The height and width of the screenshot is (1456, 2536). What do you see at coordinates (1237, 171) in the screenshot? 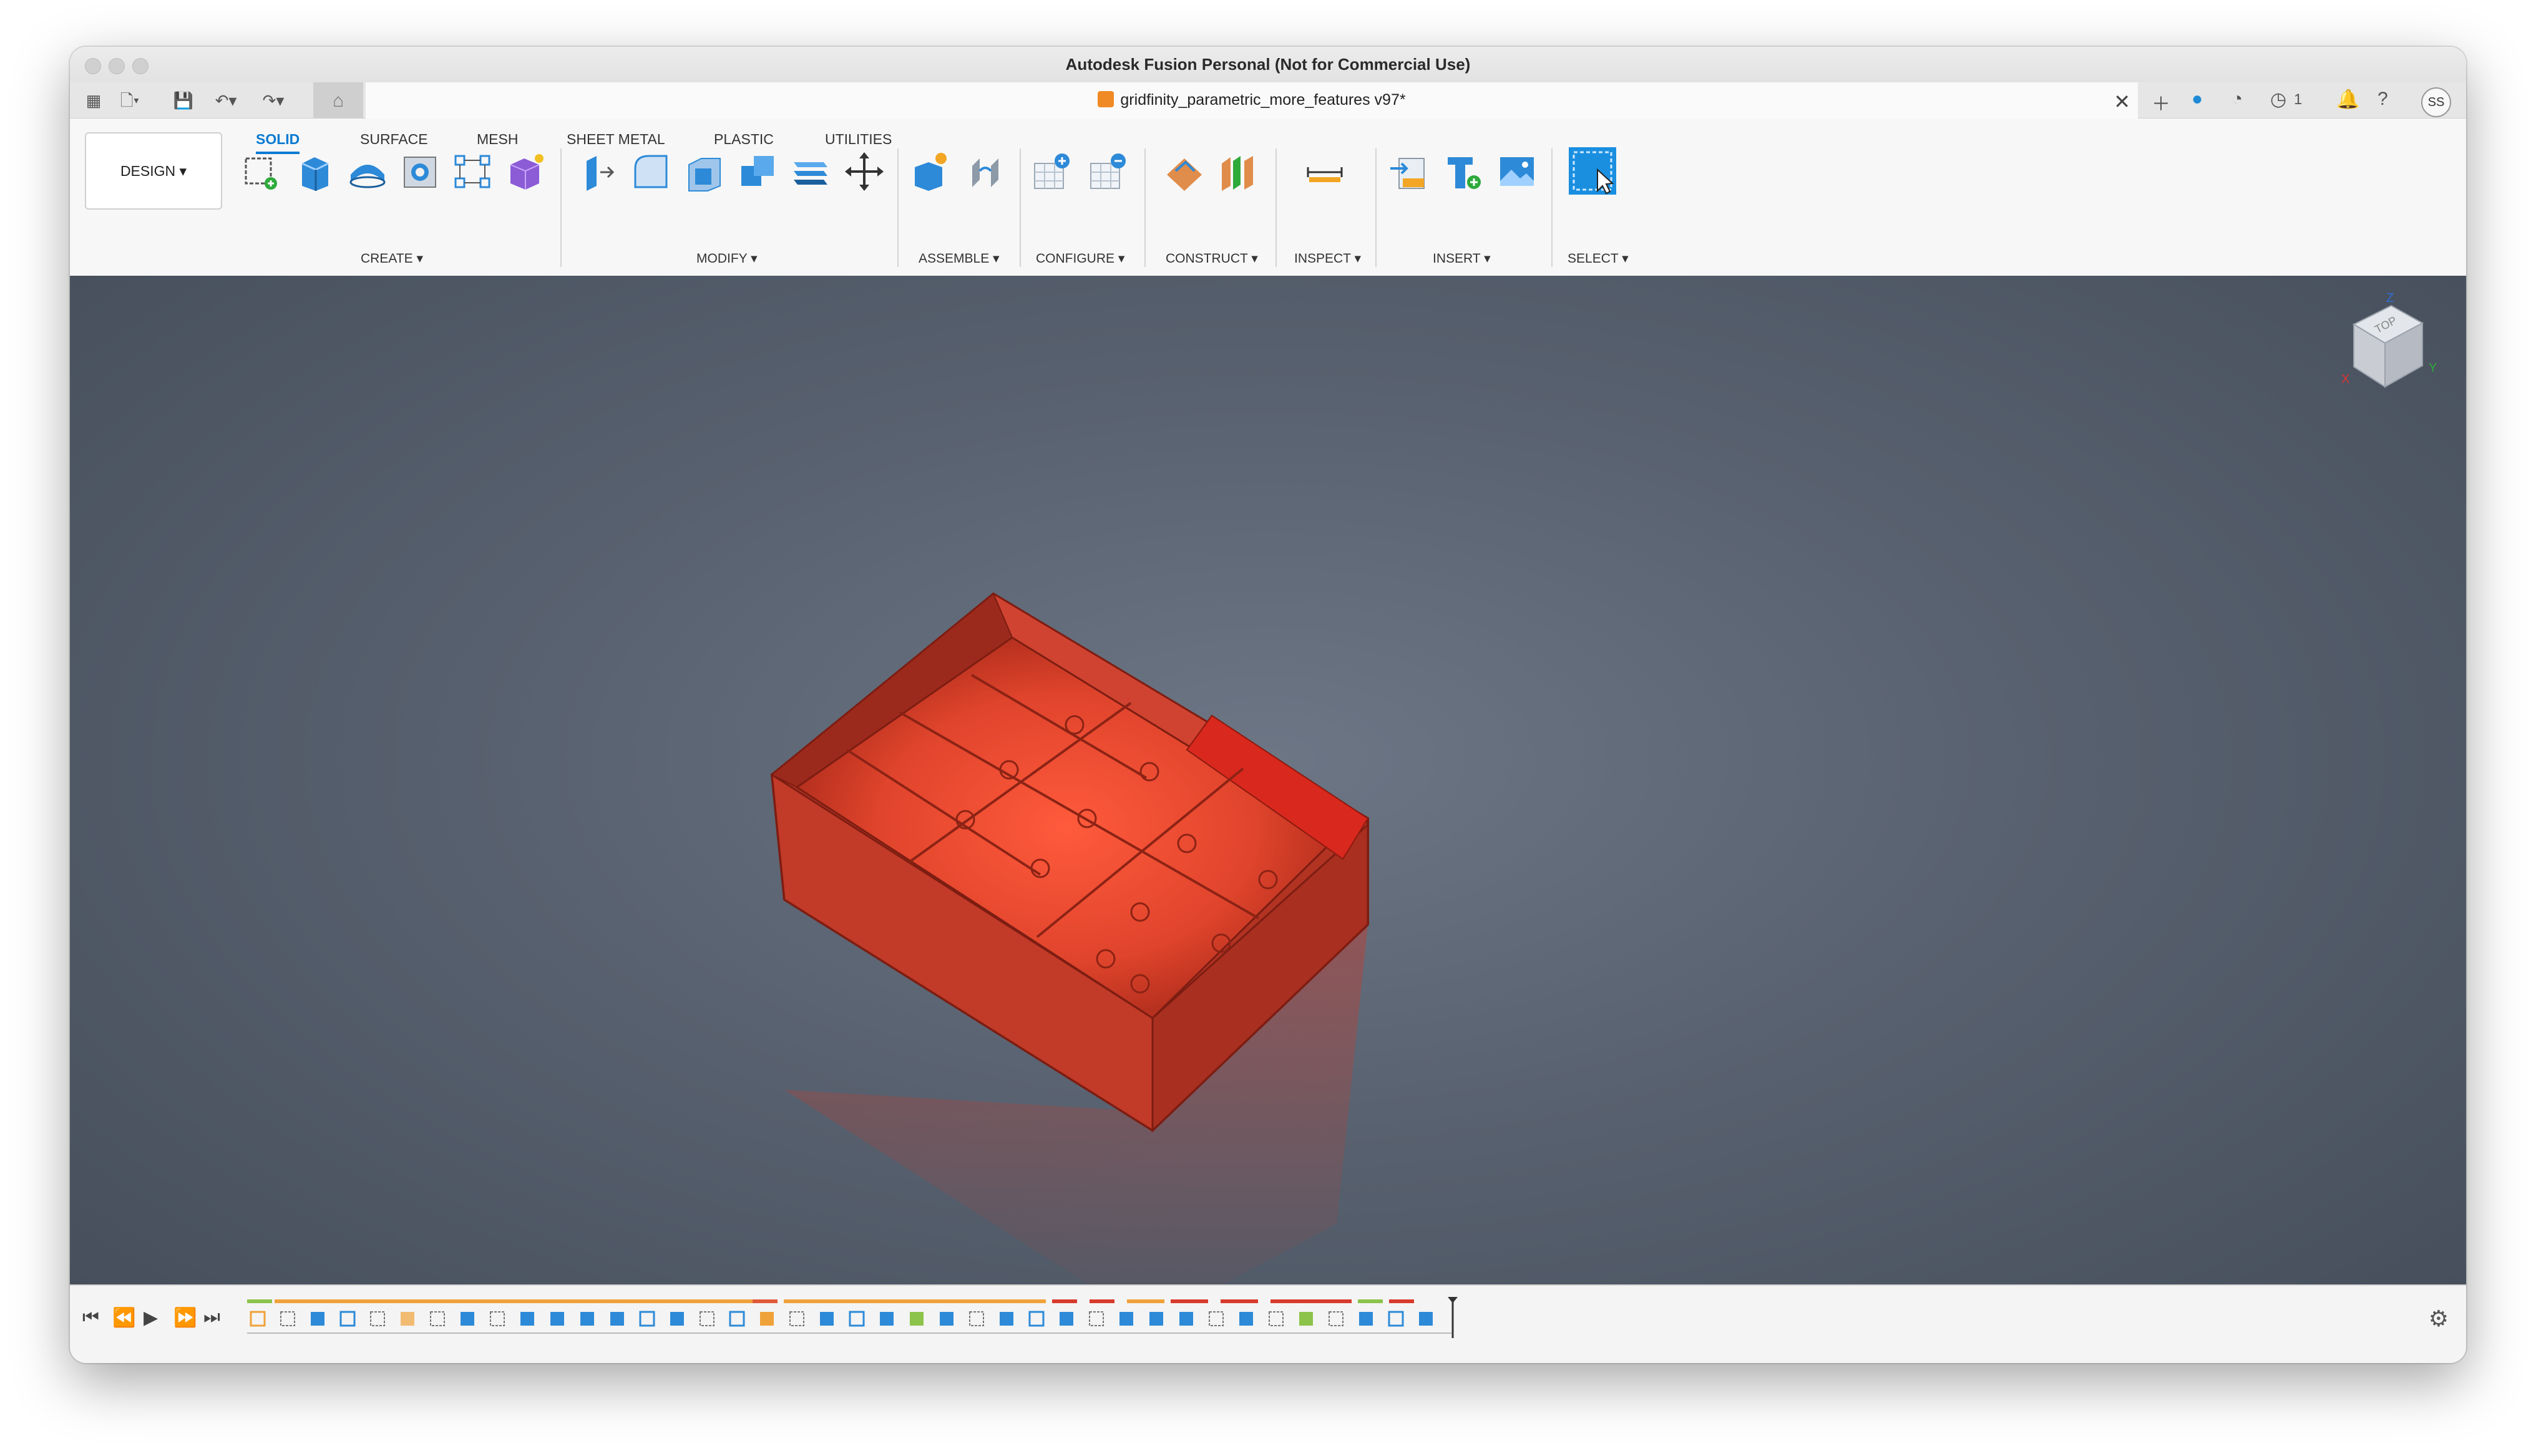
I see `midplane-icon` at bounding box center [1237, 171].